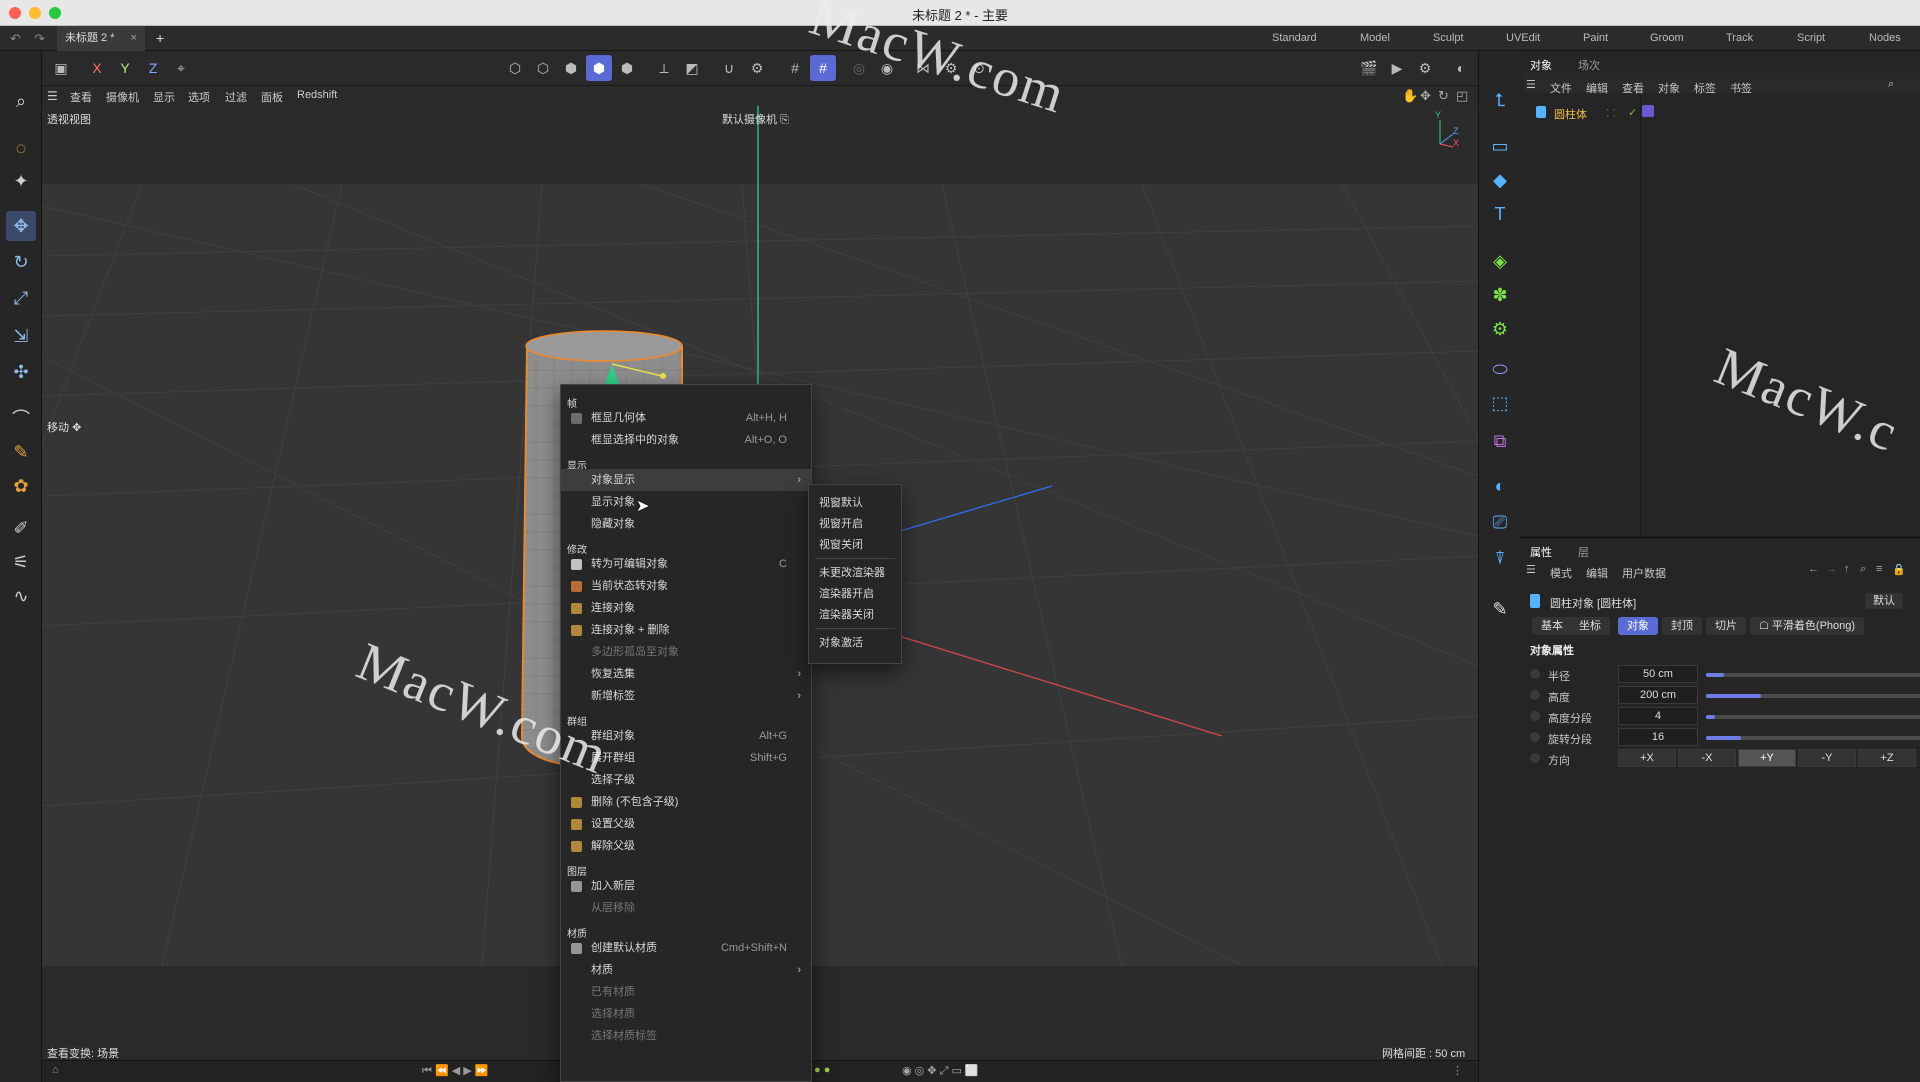 The height and width of the screenshot is (1082, 1920). Describe the element at coordinates (686, 440) in the screenshot. I see `menu-item: 框显选择中的对象 Alt+O, O` at that location.